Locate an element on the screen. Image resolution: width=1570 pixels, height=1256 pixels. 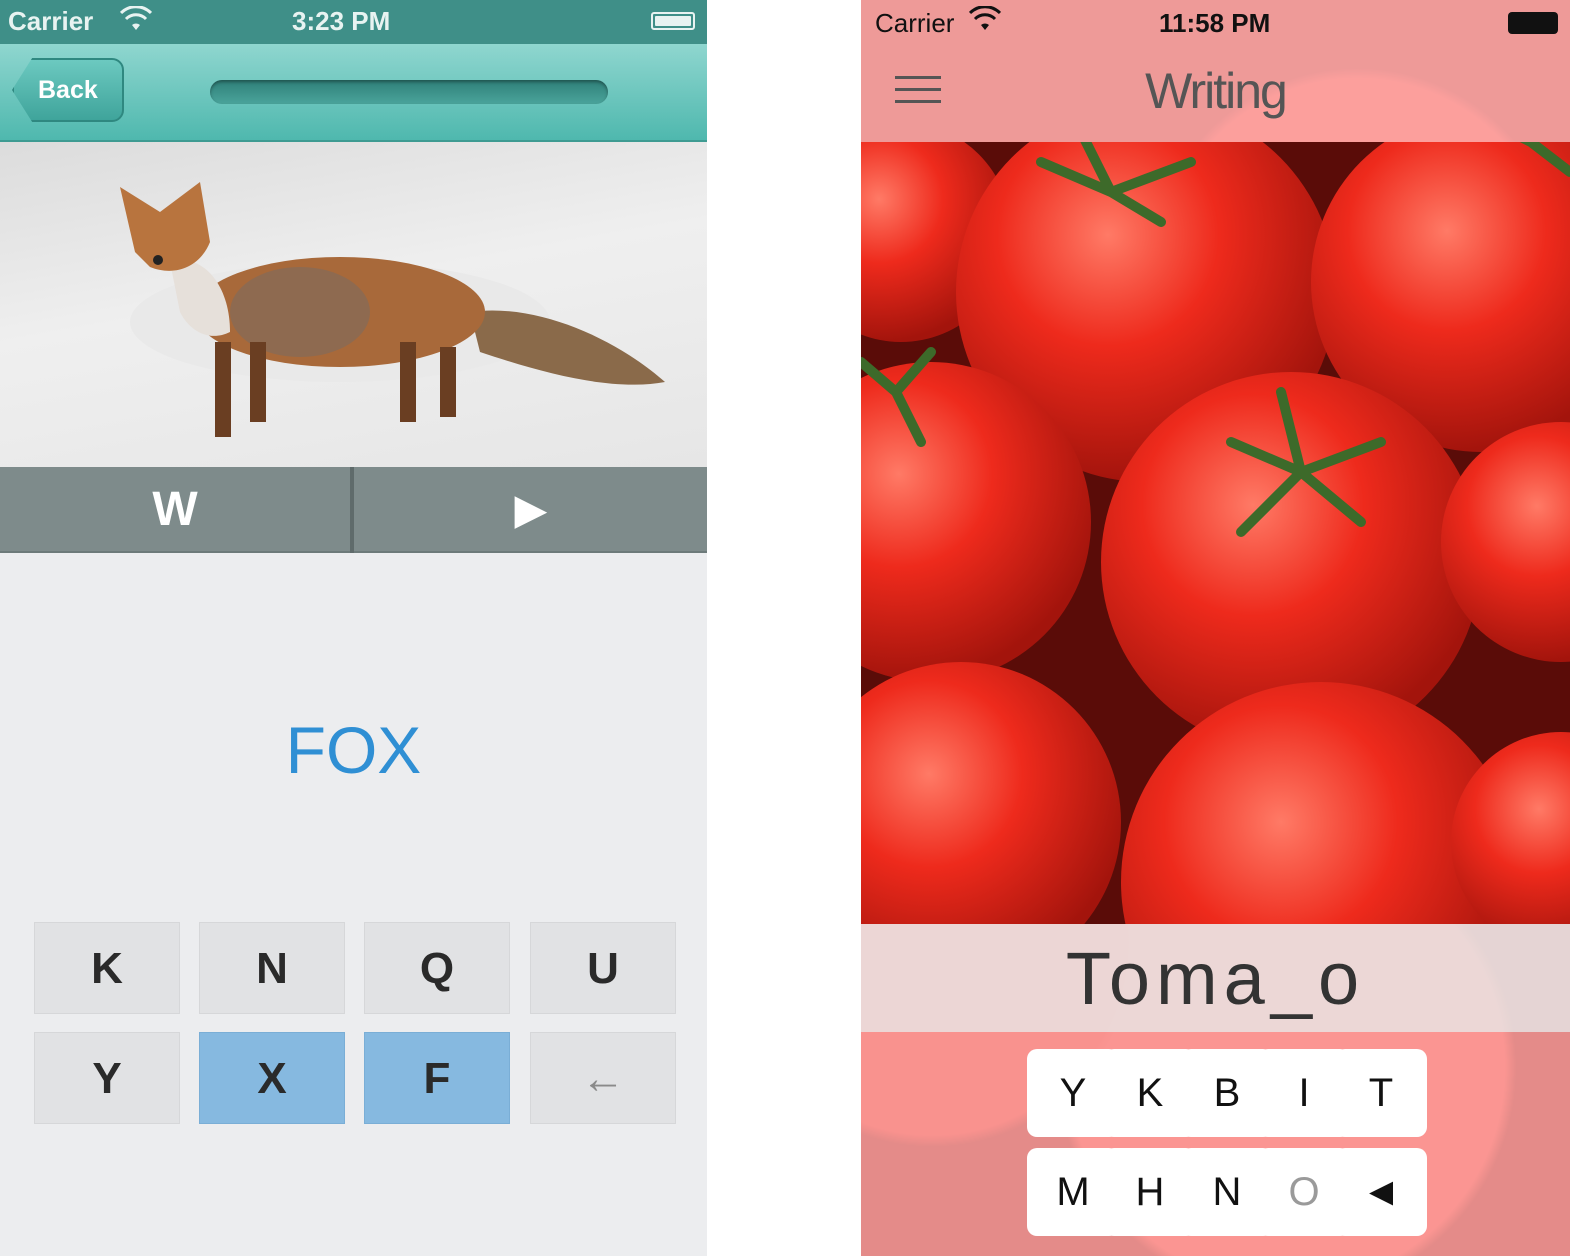
key-f: F is located at coordinates (437, 1078).